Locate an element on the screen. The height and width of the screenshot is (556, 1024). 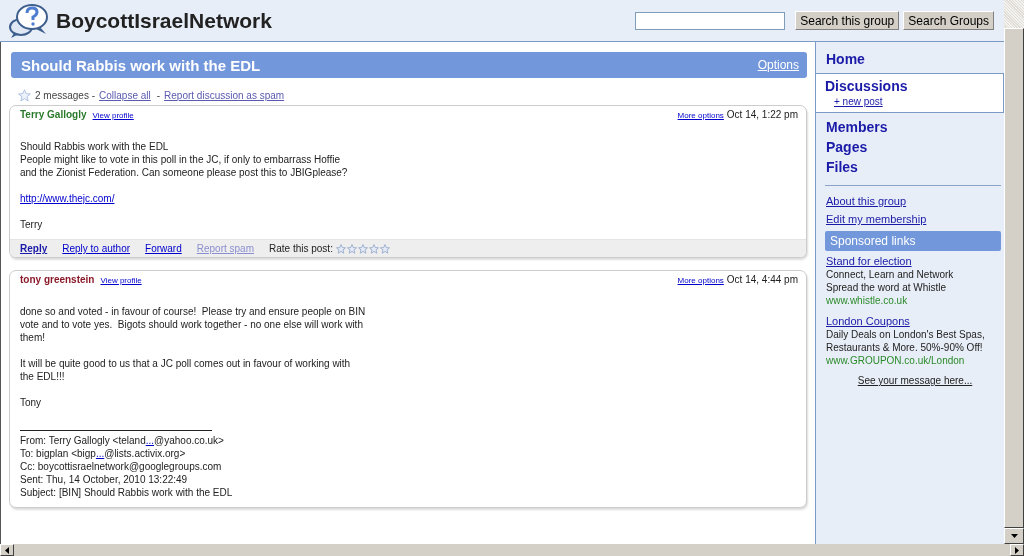
message-text: Sent: Thu, 14 October, 2010 13:22:49 is located at coordinates (104, 479).